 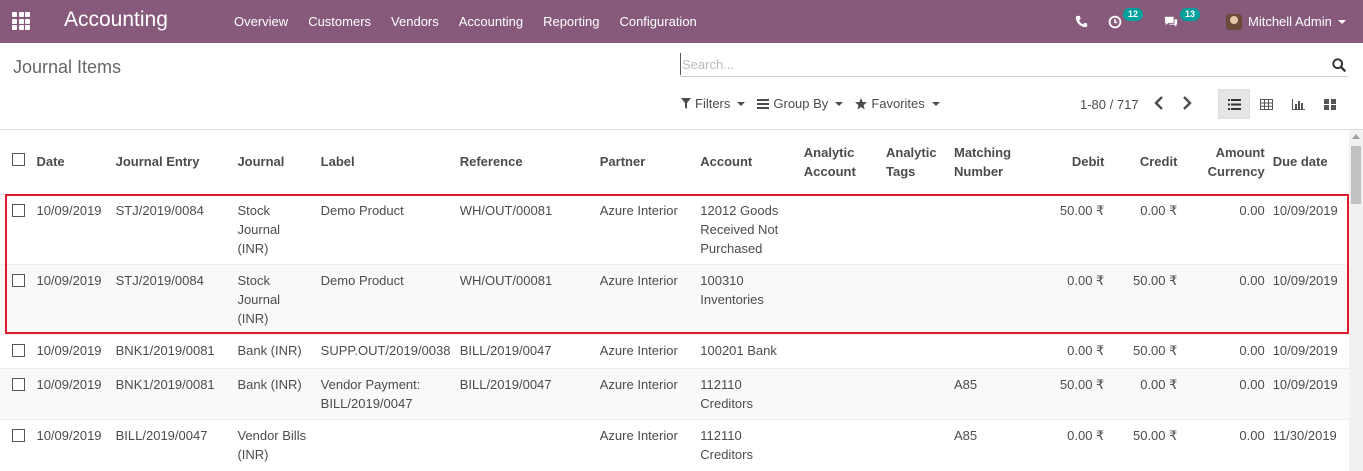 I want to click on cell-analytic-account, so click(x=840, y=298).